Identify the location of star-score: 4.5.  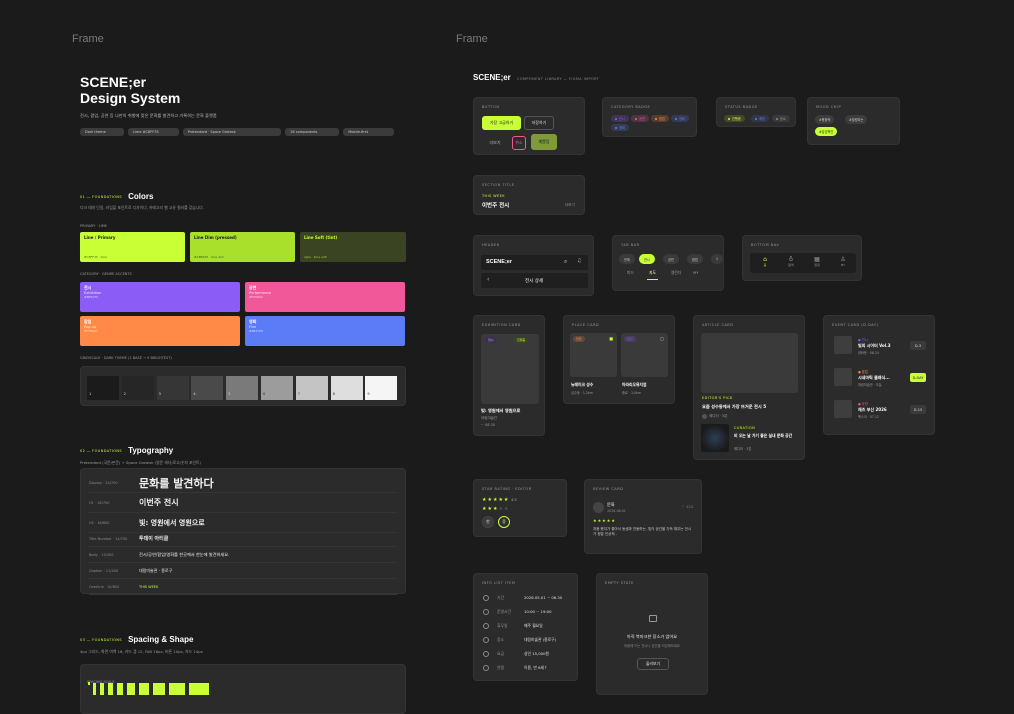
(514, 500).